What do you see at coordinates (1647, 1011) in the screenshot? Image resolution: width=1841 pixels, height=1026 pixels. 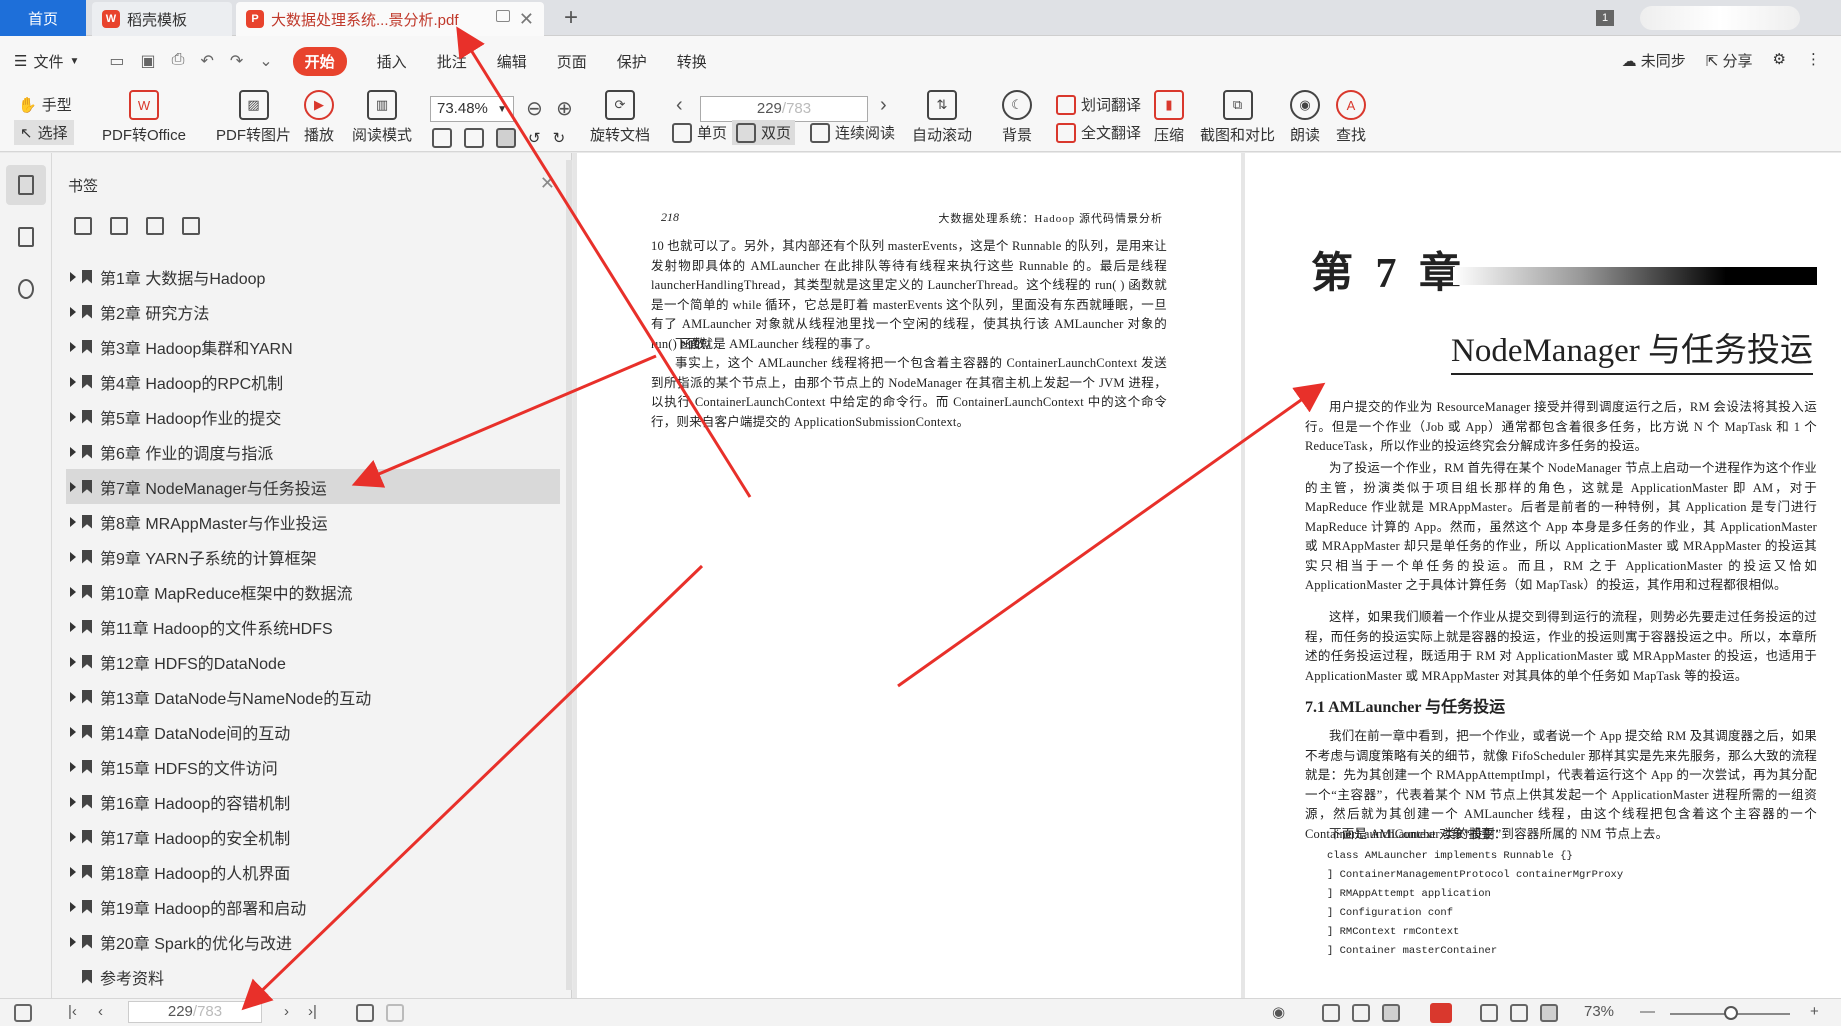 I see `zoom-out-icon: —` at bounding box center [1647, 1011].